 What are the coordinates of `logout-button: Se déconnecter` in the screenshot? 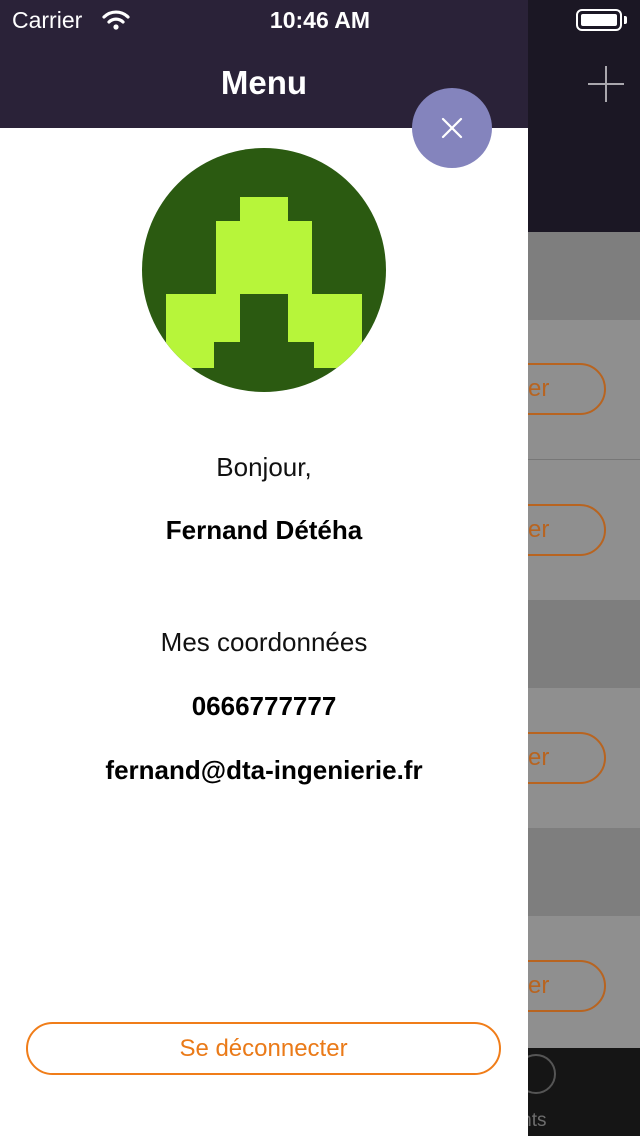 It's located at (263, 1048).